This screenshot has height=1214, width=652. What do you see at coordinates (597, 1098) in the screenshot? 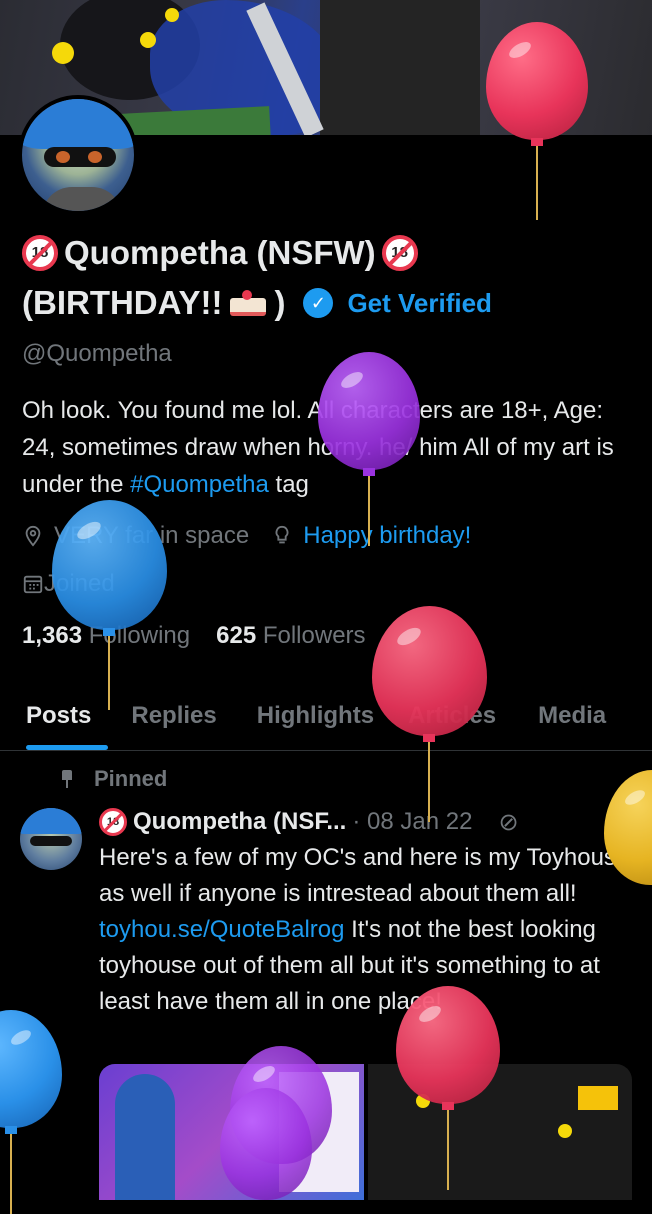
I see `media-crown` at bounding box center [597, 1098].